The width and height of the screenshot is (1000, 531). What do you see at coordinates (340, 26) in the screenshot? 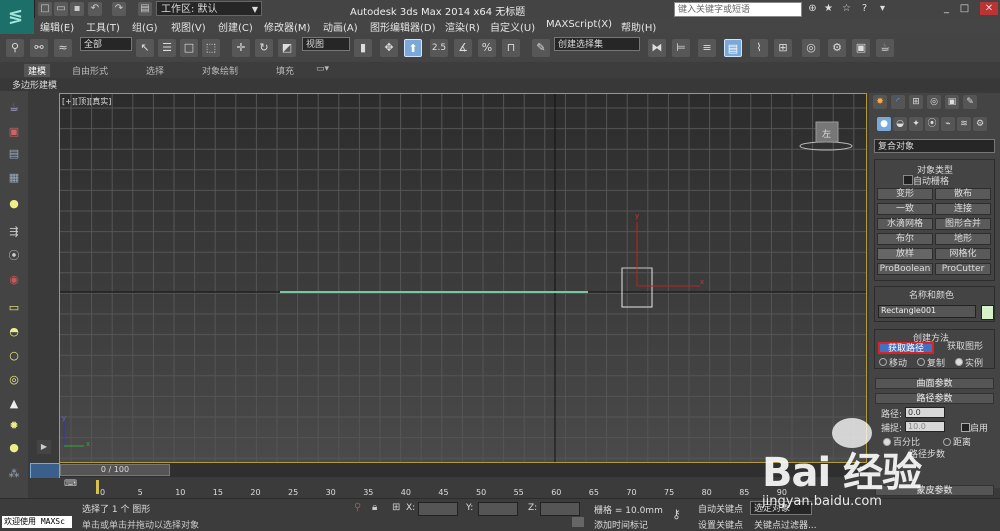
I see `menu-animation: 动画(A)` at bounding box center [340, 26].